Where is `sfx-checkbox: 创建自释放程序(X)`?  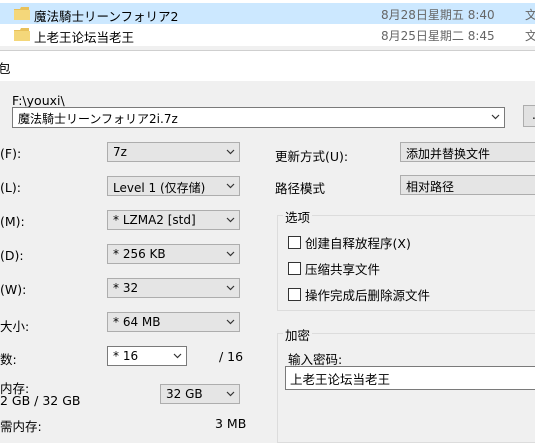
sfx-checkbox: 创建自释放程序(X) is located at coordinates (349, 242).